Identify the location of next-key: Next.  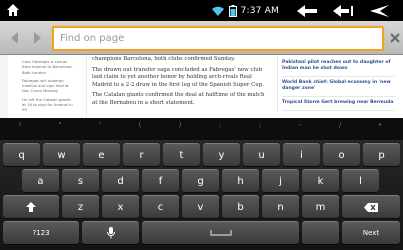
(371, 232).